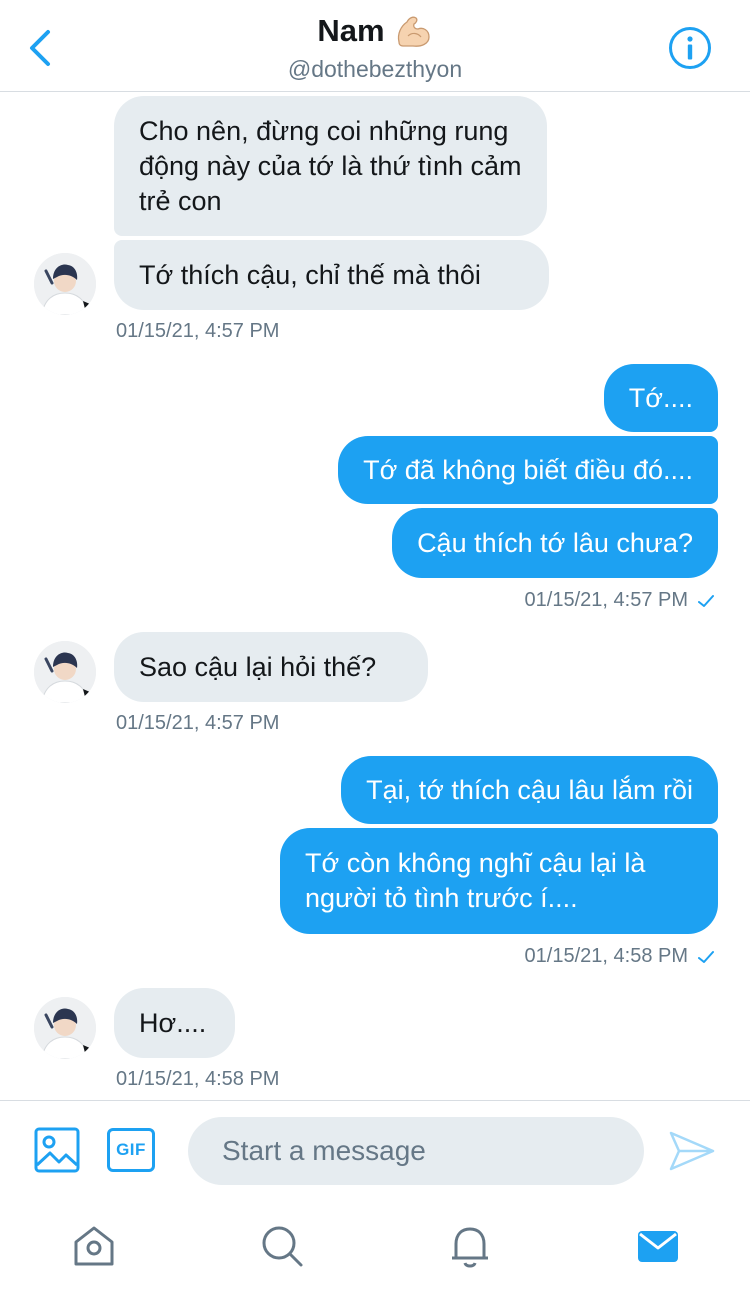 This screenshot has width=750, height=1298. I want to click on message-bubble-sent: Tại, tớ thích cậu lâu lắm rồi, so click(529, 790).